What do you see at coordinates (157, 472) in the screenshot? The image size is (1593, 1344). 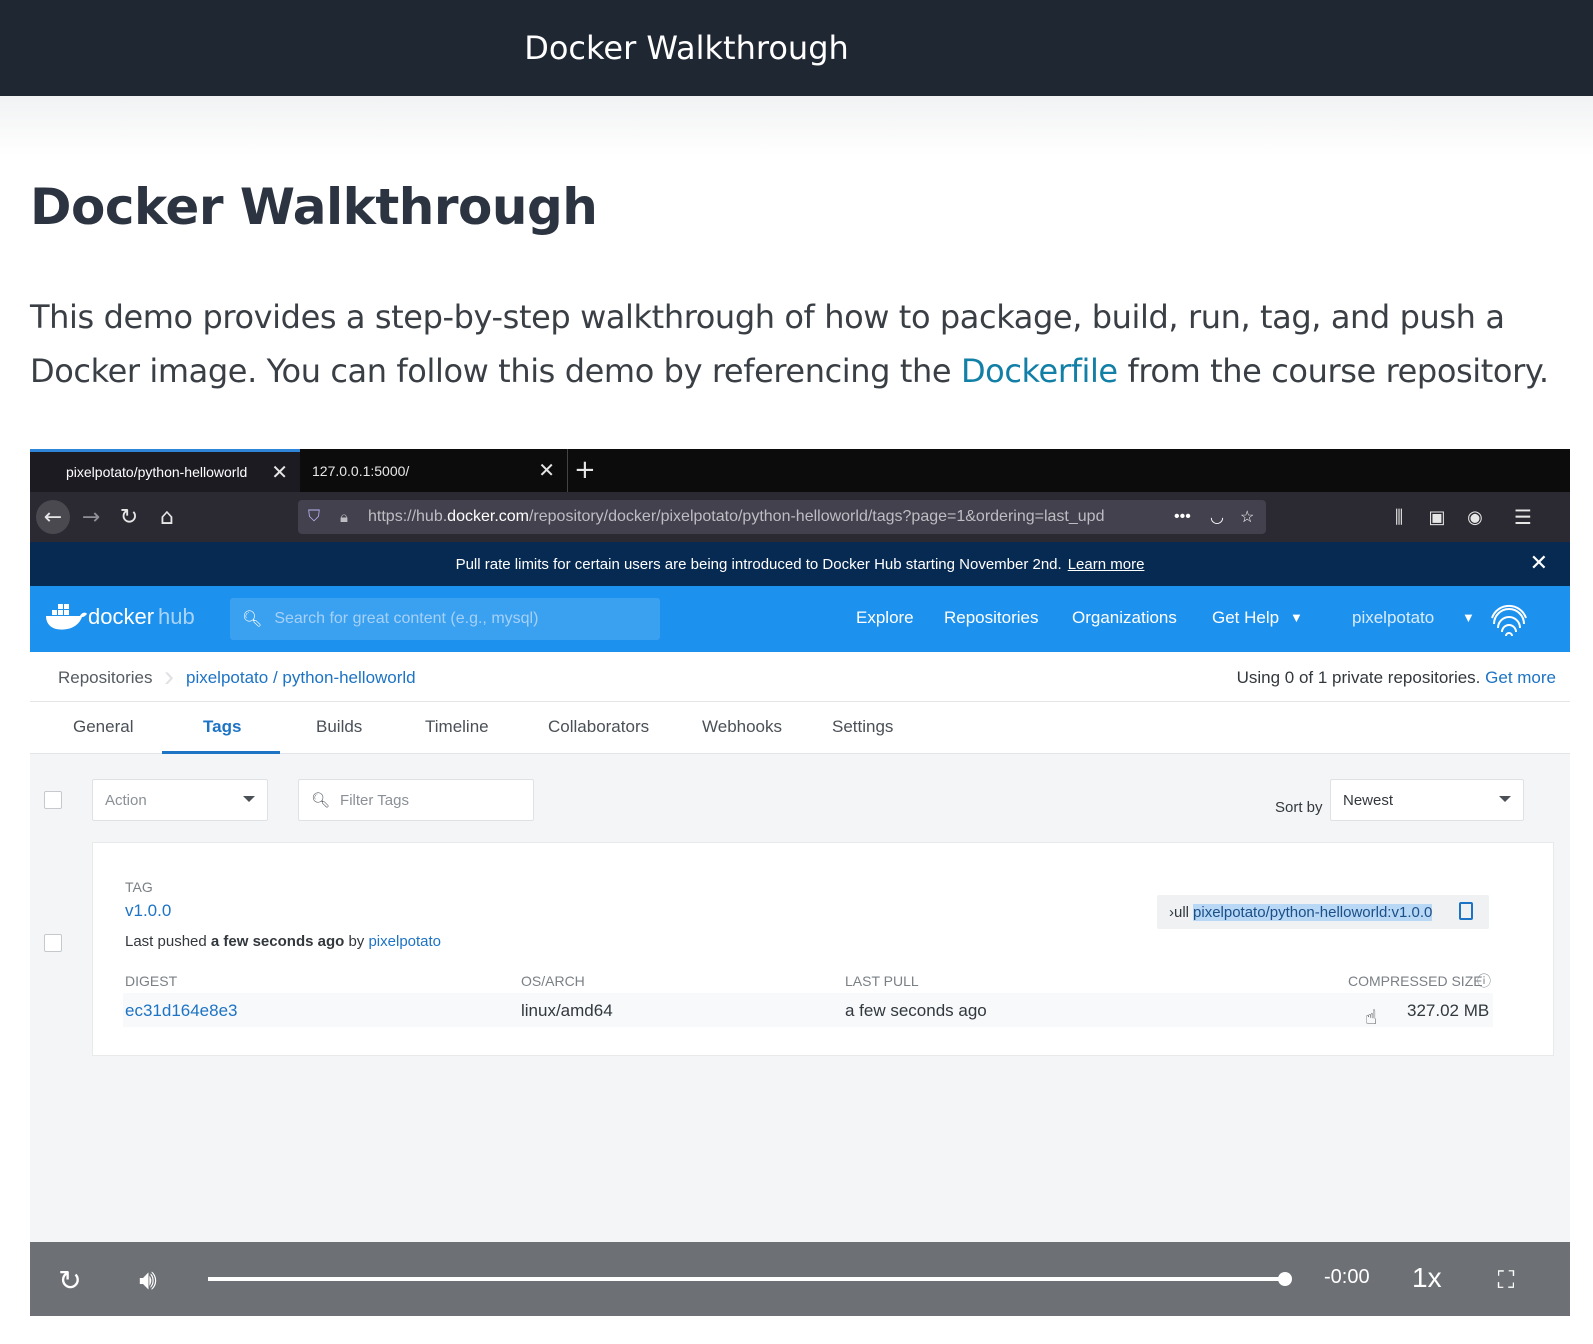 I see `browser-tab-label: pixelpotato/python-helloworld` at bounding box center [157, 472].